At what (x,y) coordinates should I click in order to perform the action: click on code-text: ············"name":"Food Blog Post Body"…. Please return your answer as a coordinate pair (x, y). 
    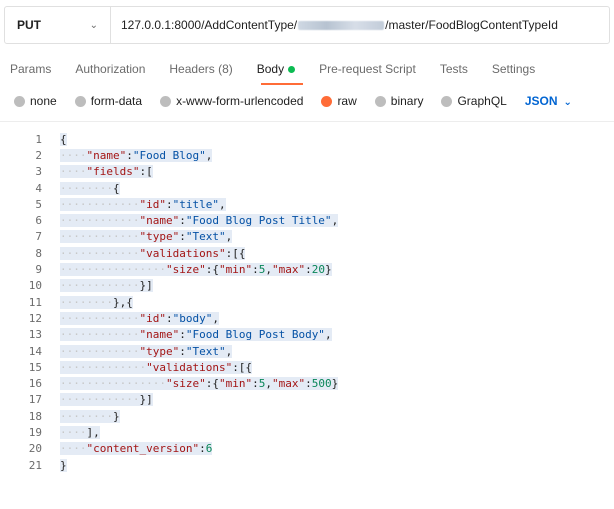
    Looking at the image, I should click on (196, 335).